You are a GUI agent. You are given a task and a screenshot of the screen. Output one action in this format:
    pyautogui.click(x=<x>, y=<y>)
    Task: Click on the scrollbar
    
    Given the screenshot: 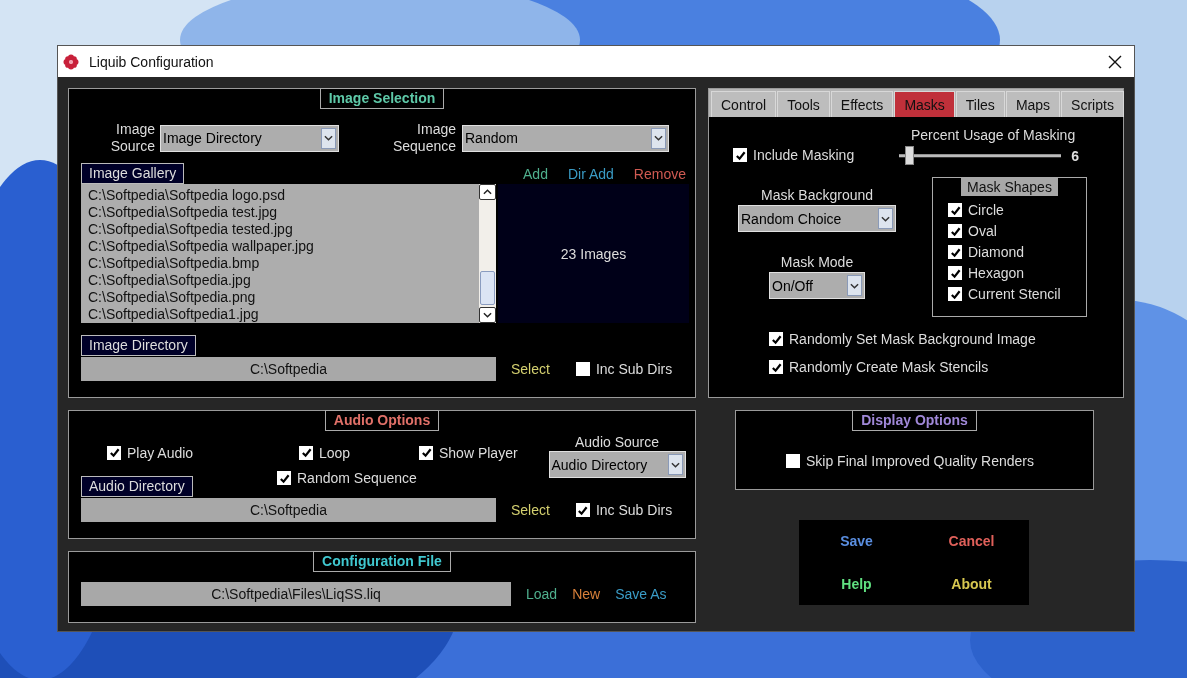 What is the action you would take?
    pyautogui.click(x=487, y=253)
    